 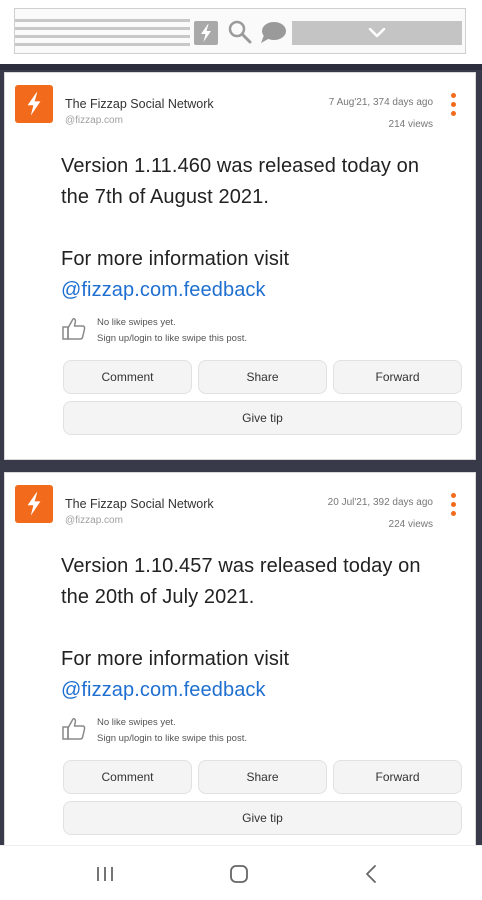 What do you see at coordinates (102, 35) in the screenshot?
I see `menu-lines-icon` at bounding box center [102, 35].